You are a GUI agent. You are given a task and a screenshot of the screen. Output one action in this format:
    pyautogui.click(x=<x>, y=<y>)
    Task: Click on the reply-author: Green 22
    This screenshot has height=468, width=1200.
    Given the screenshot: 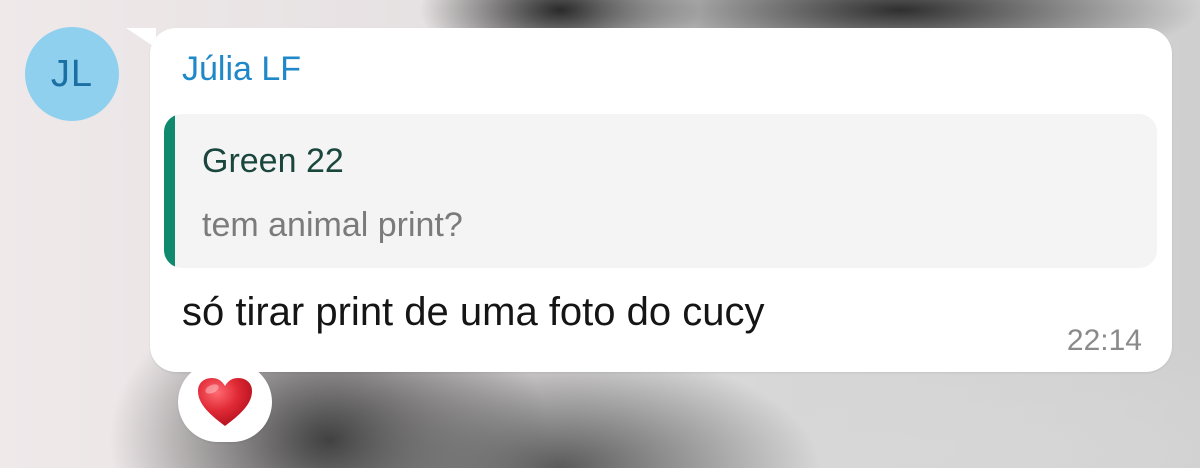 What is the action you would take?
    pyautogui.click(x=273, y=161)
    